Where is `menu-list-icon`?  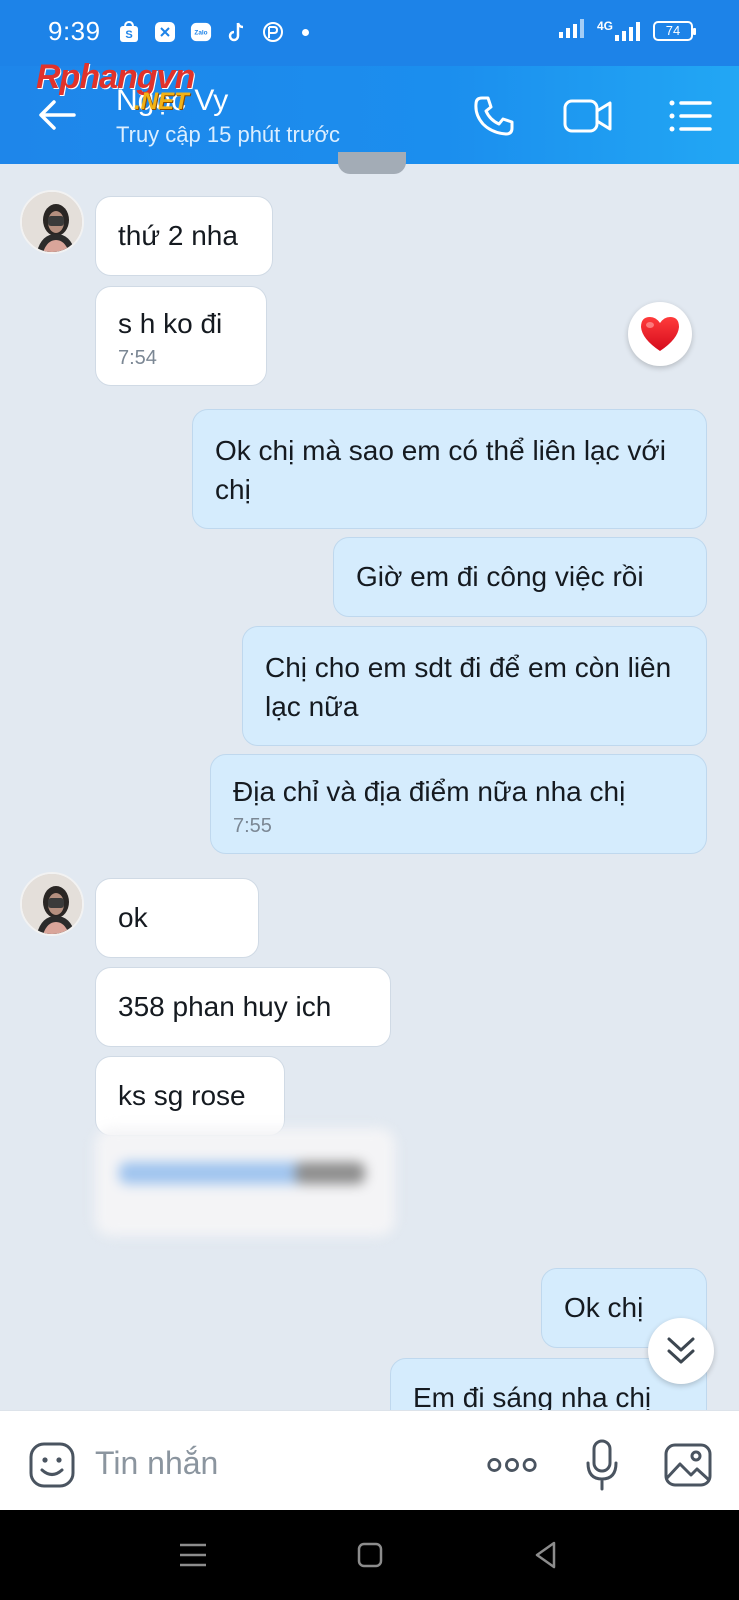
menu-list-icon is located at coordinates (690, 116).